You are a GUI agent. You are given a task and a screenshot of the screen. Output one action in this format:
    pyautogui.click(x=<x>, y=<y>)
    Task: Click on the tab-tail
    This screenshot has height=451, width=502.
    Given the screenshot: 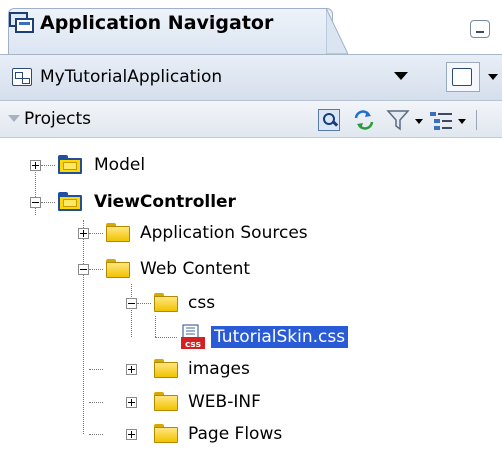 What is the action you would take?
    pyautogui.click(x=337, y=31)
    